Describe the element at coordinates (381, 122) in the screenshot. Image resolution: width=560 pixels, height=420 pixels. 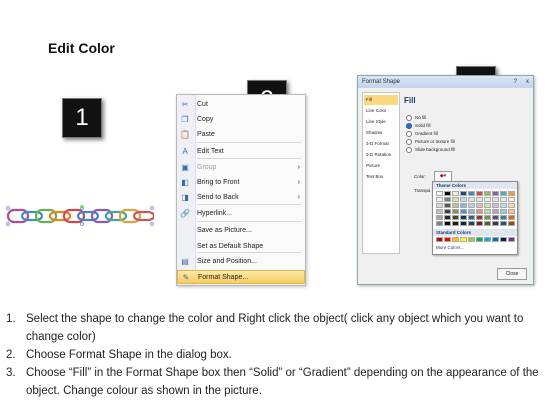
I see `nav-line-style: Line Style` at that location.